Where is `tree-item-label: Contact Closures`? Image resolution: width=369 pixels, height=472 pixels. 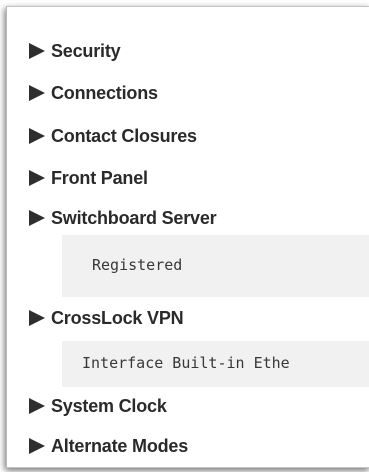
tree-item-label: Contact Closures is located at coordinates (124, 135).